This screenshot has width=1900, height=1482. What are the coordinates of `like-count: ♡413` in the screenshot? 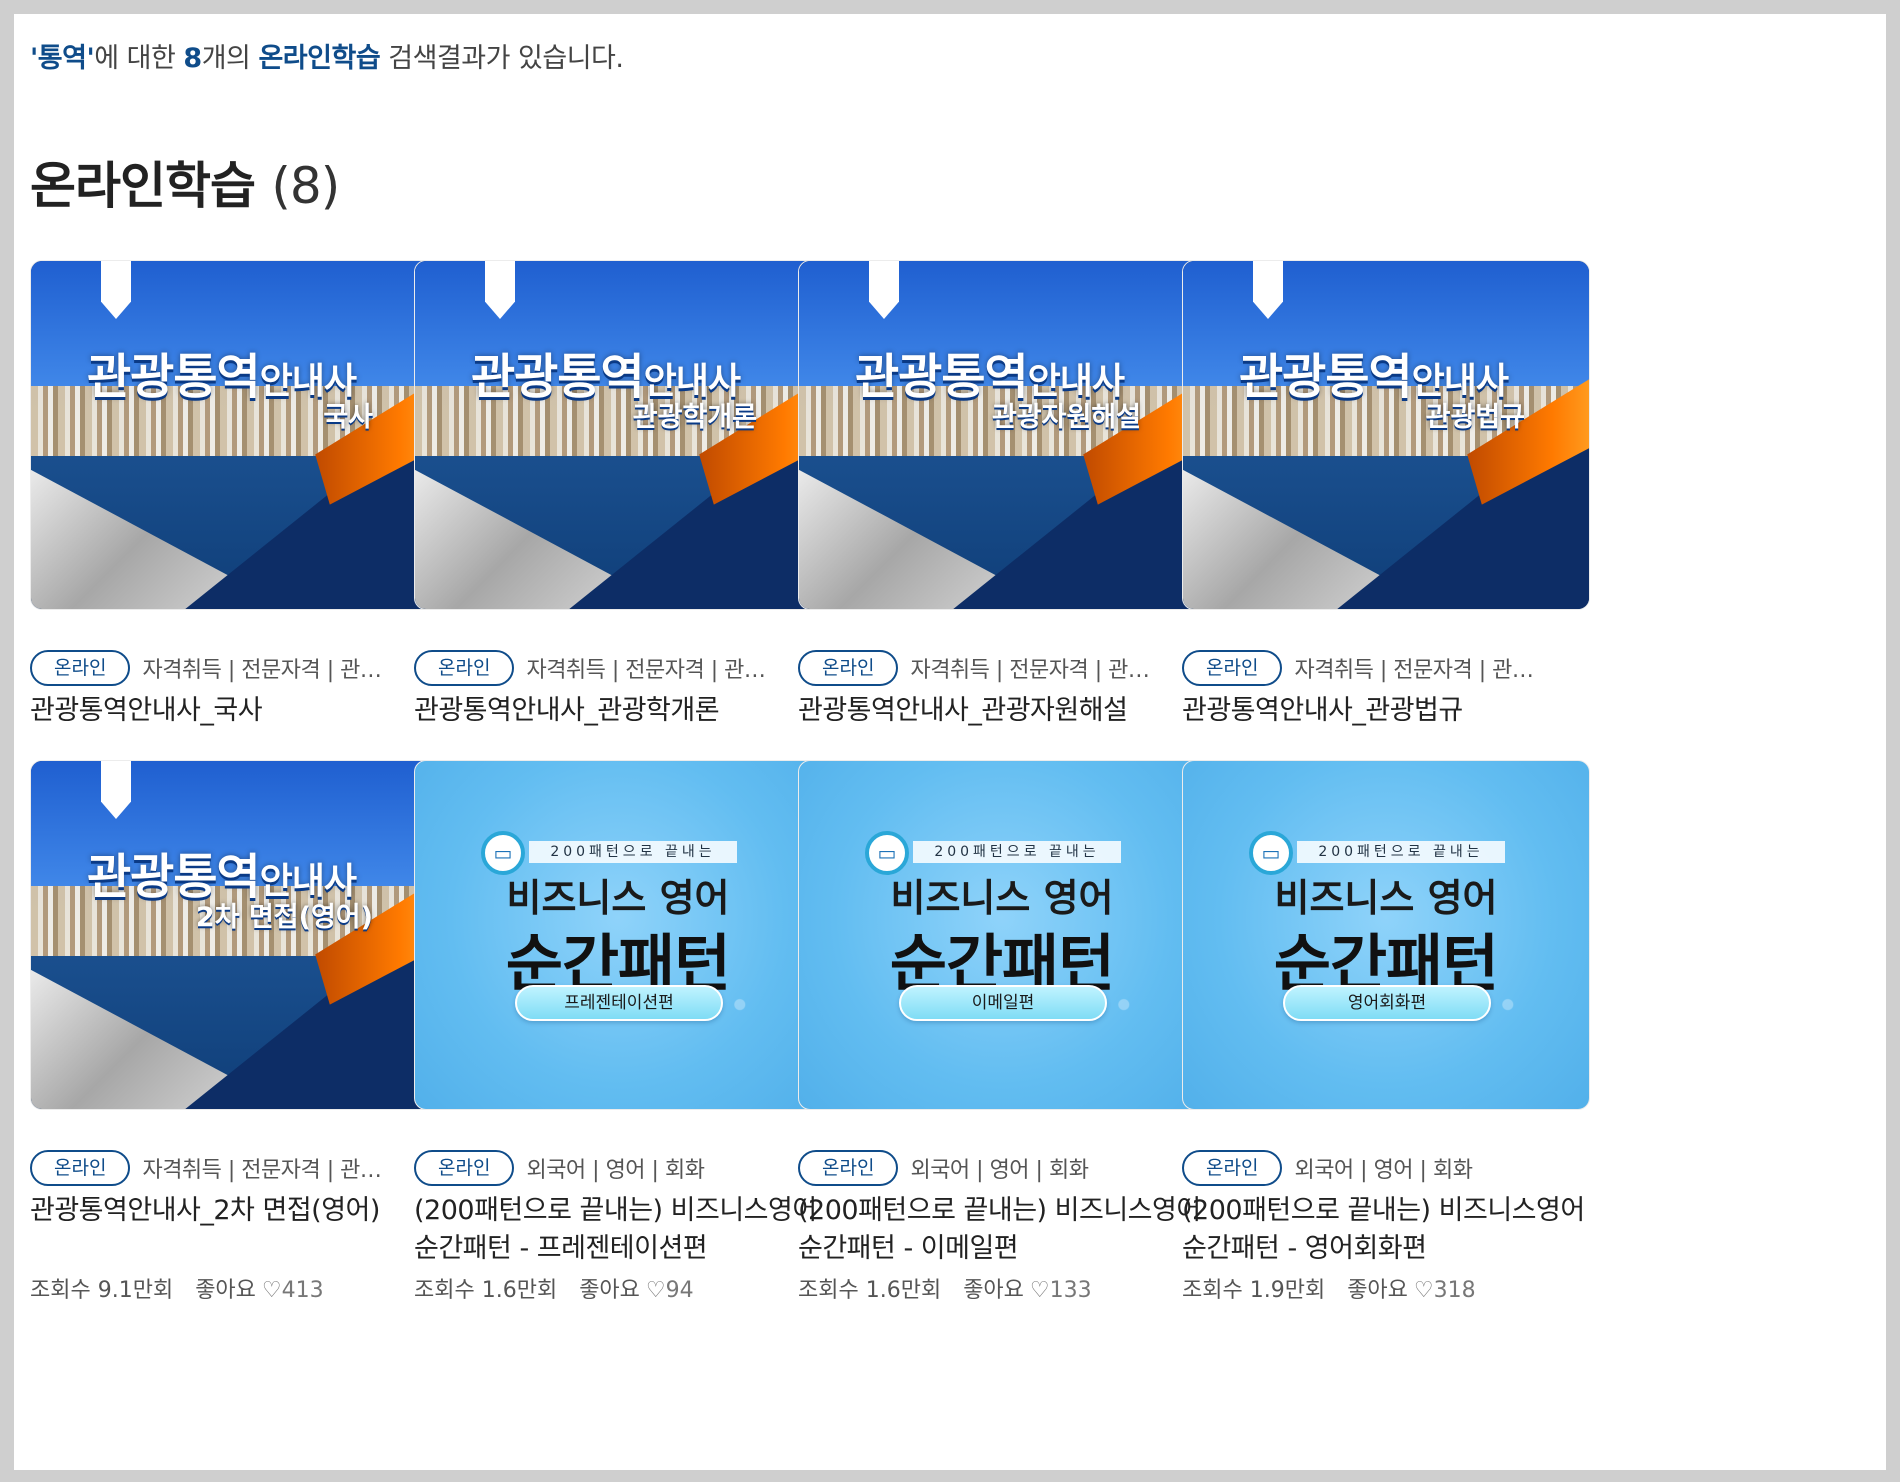 It's located at (293, 1290).